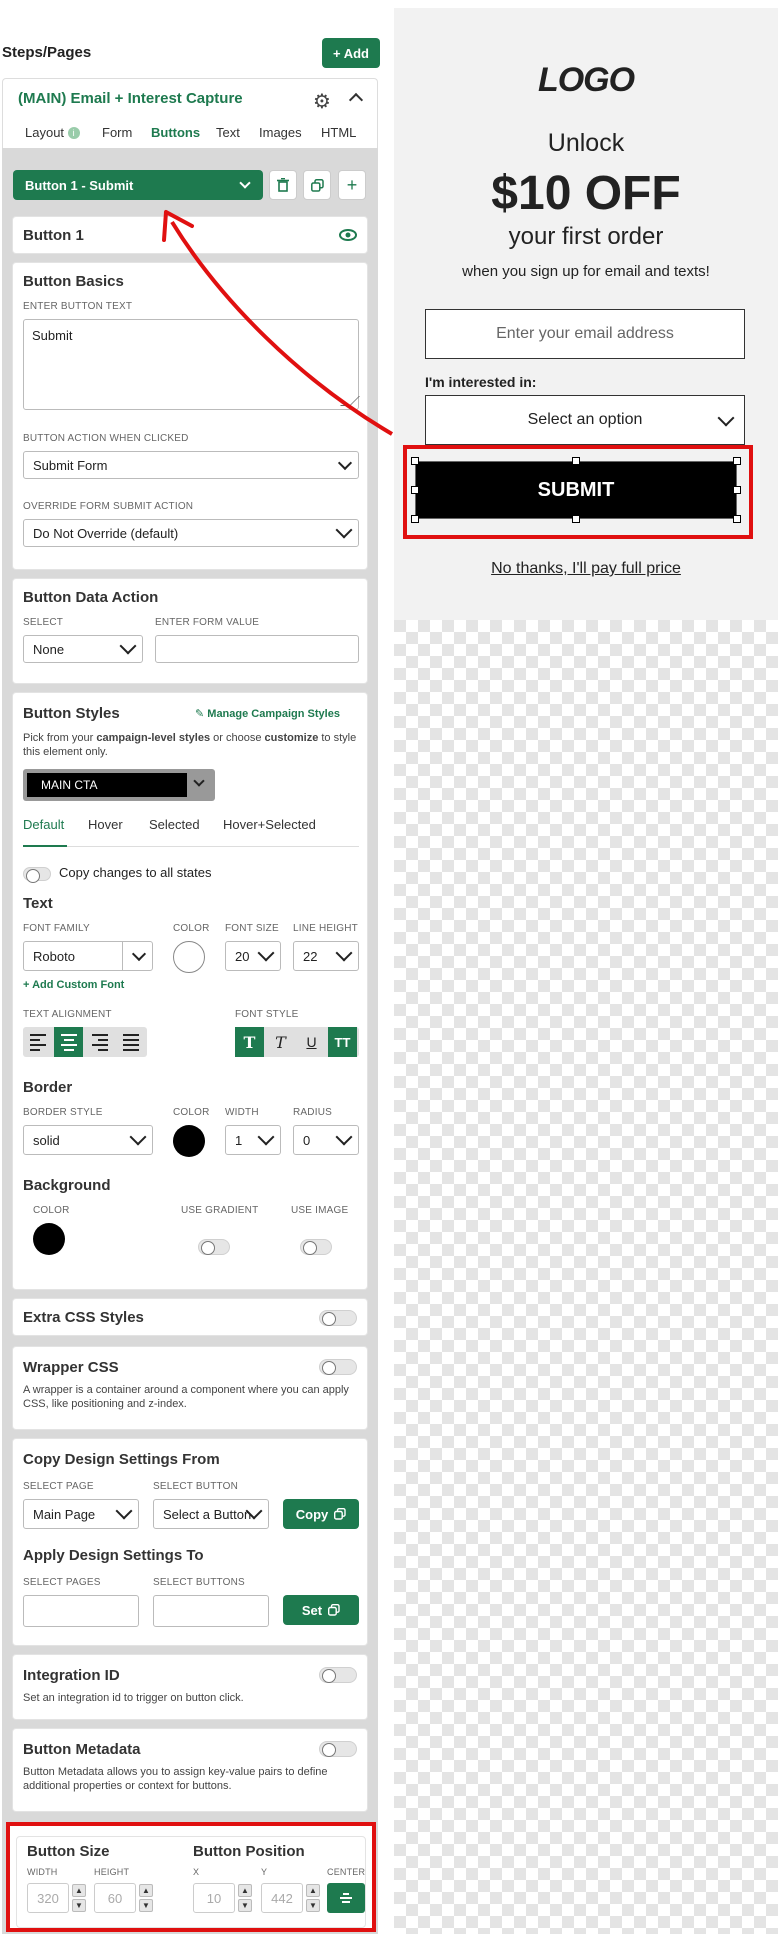  I want to click on center-button, so click(346, 1898).